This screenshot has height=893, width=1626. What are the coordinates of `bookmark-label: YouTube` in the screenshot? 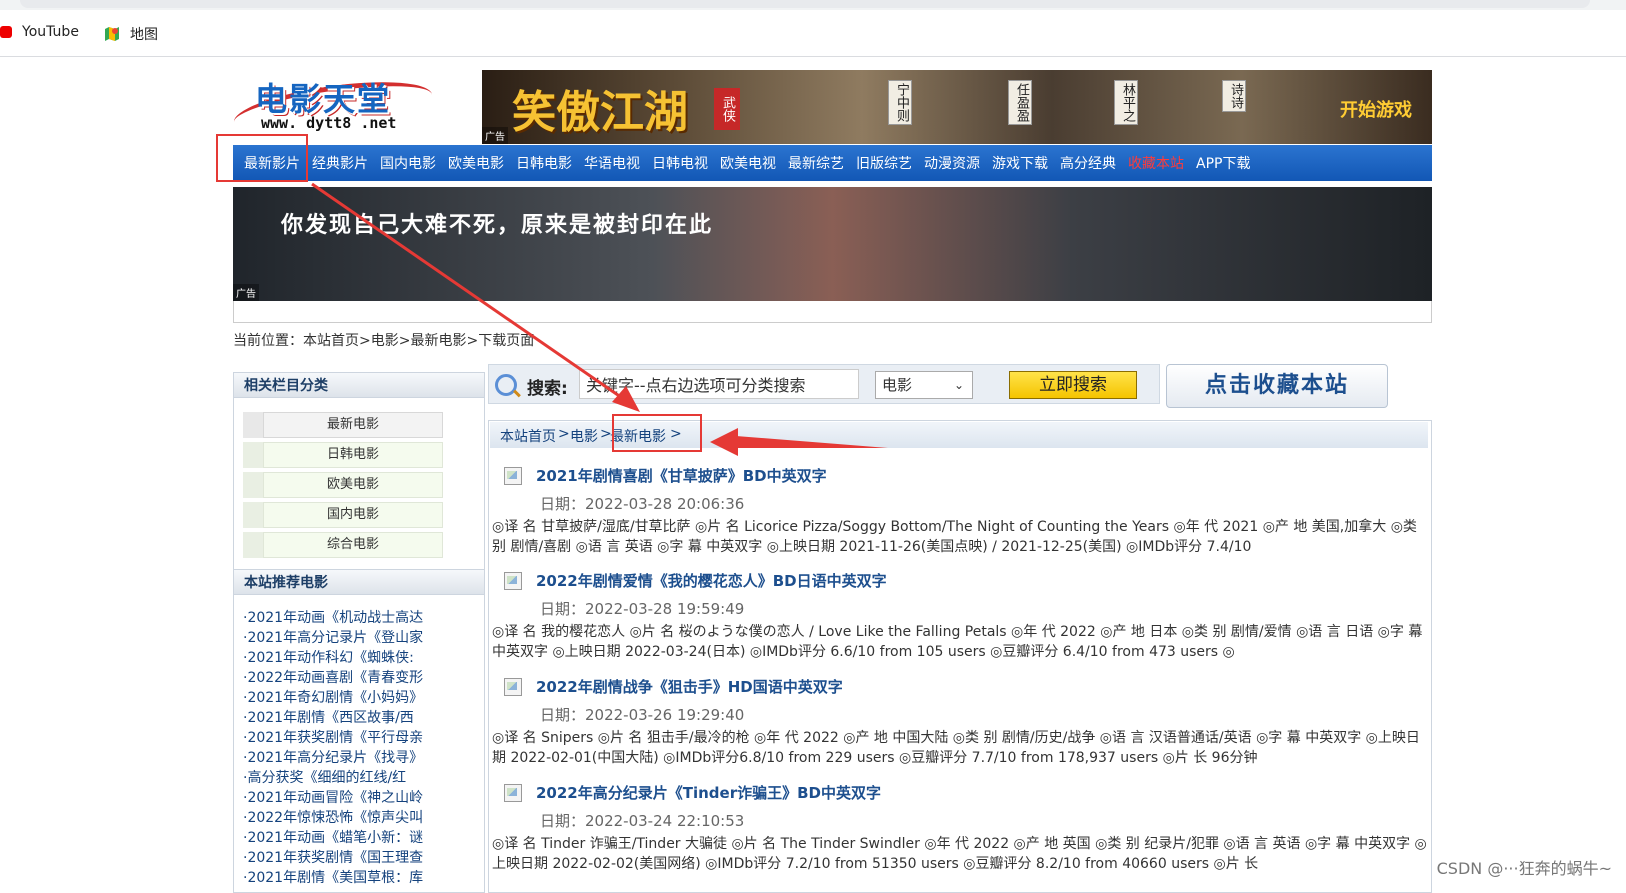 It's located at (50, 32).